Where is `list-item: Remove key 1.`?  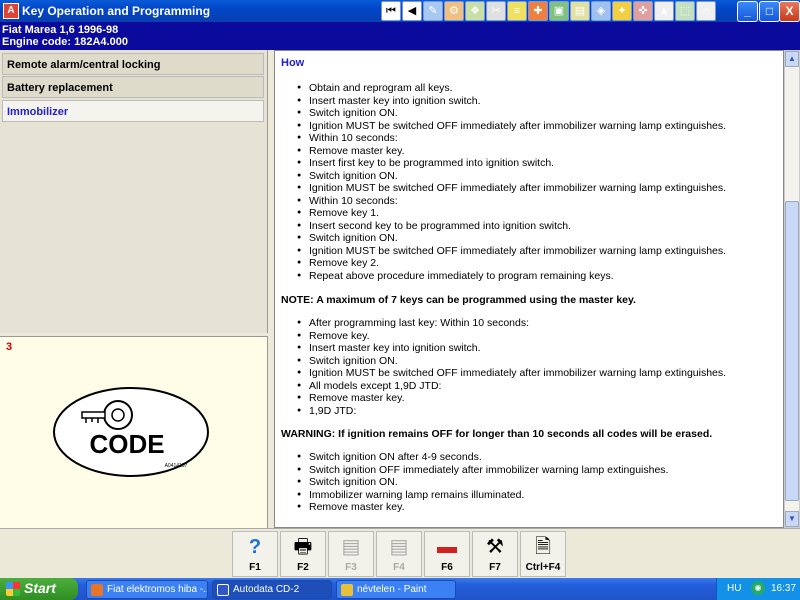
list-item: Remove key 1. is located at coordinates (503, 213).